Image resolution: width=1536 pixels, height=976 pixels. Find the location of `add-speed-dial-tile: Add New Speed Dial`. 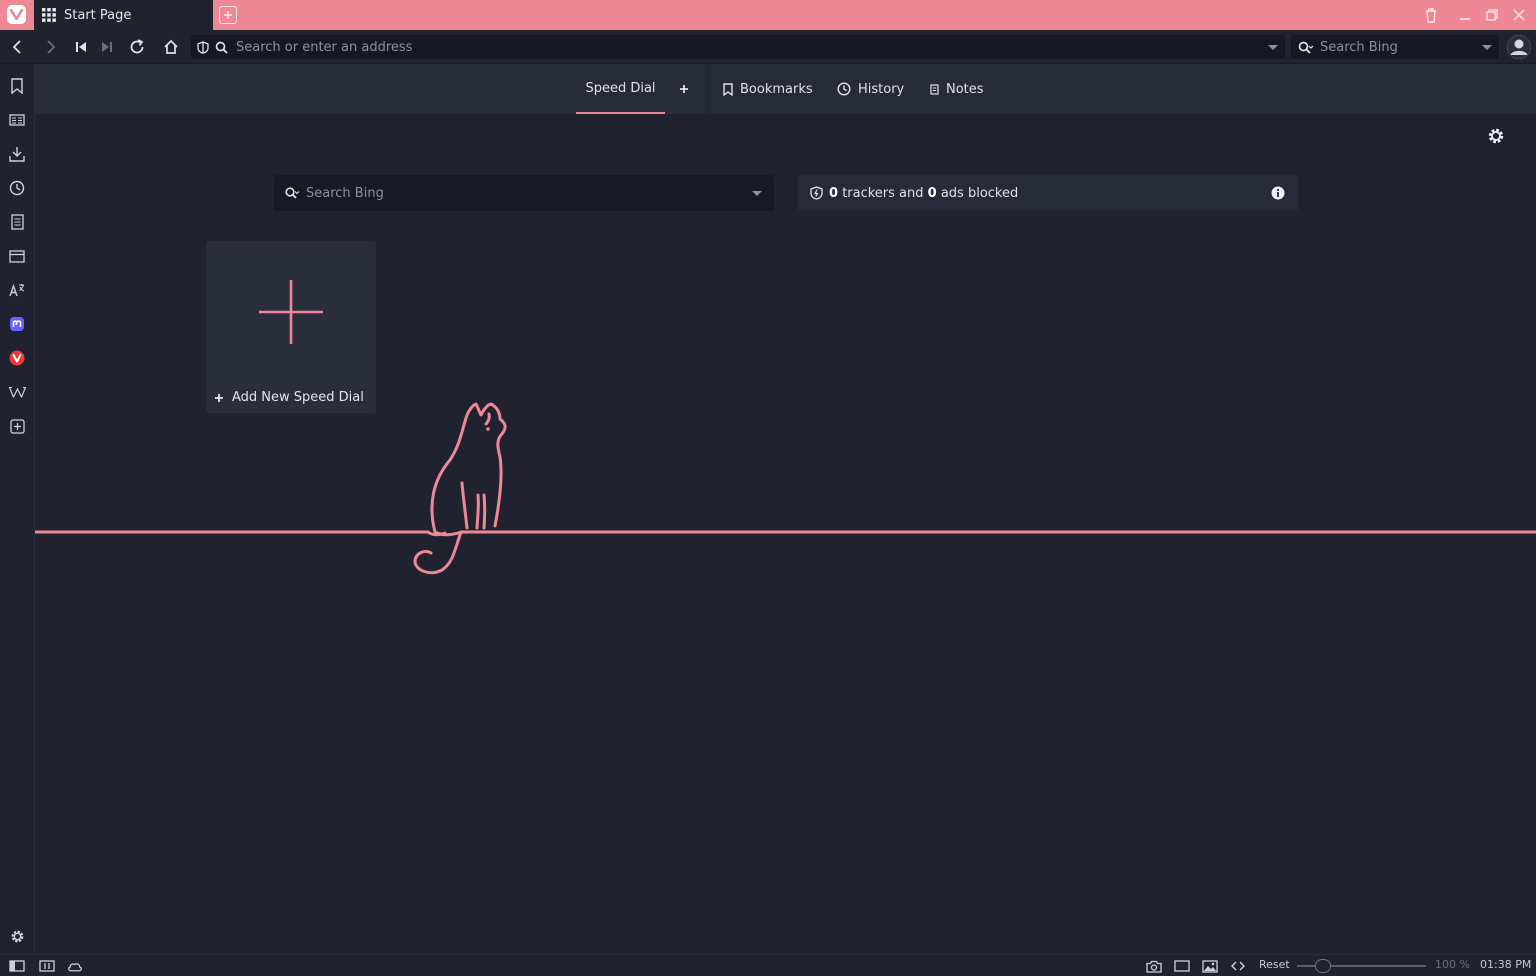

add-speed-dial-tile: Add New Speed Dial is located at coordinates (291, 327).